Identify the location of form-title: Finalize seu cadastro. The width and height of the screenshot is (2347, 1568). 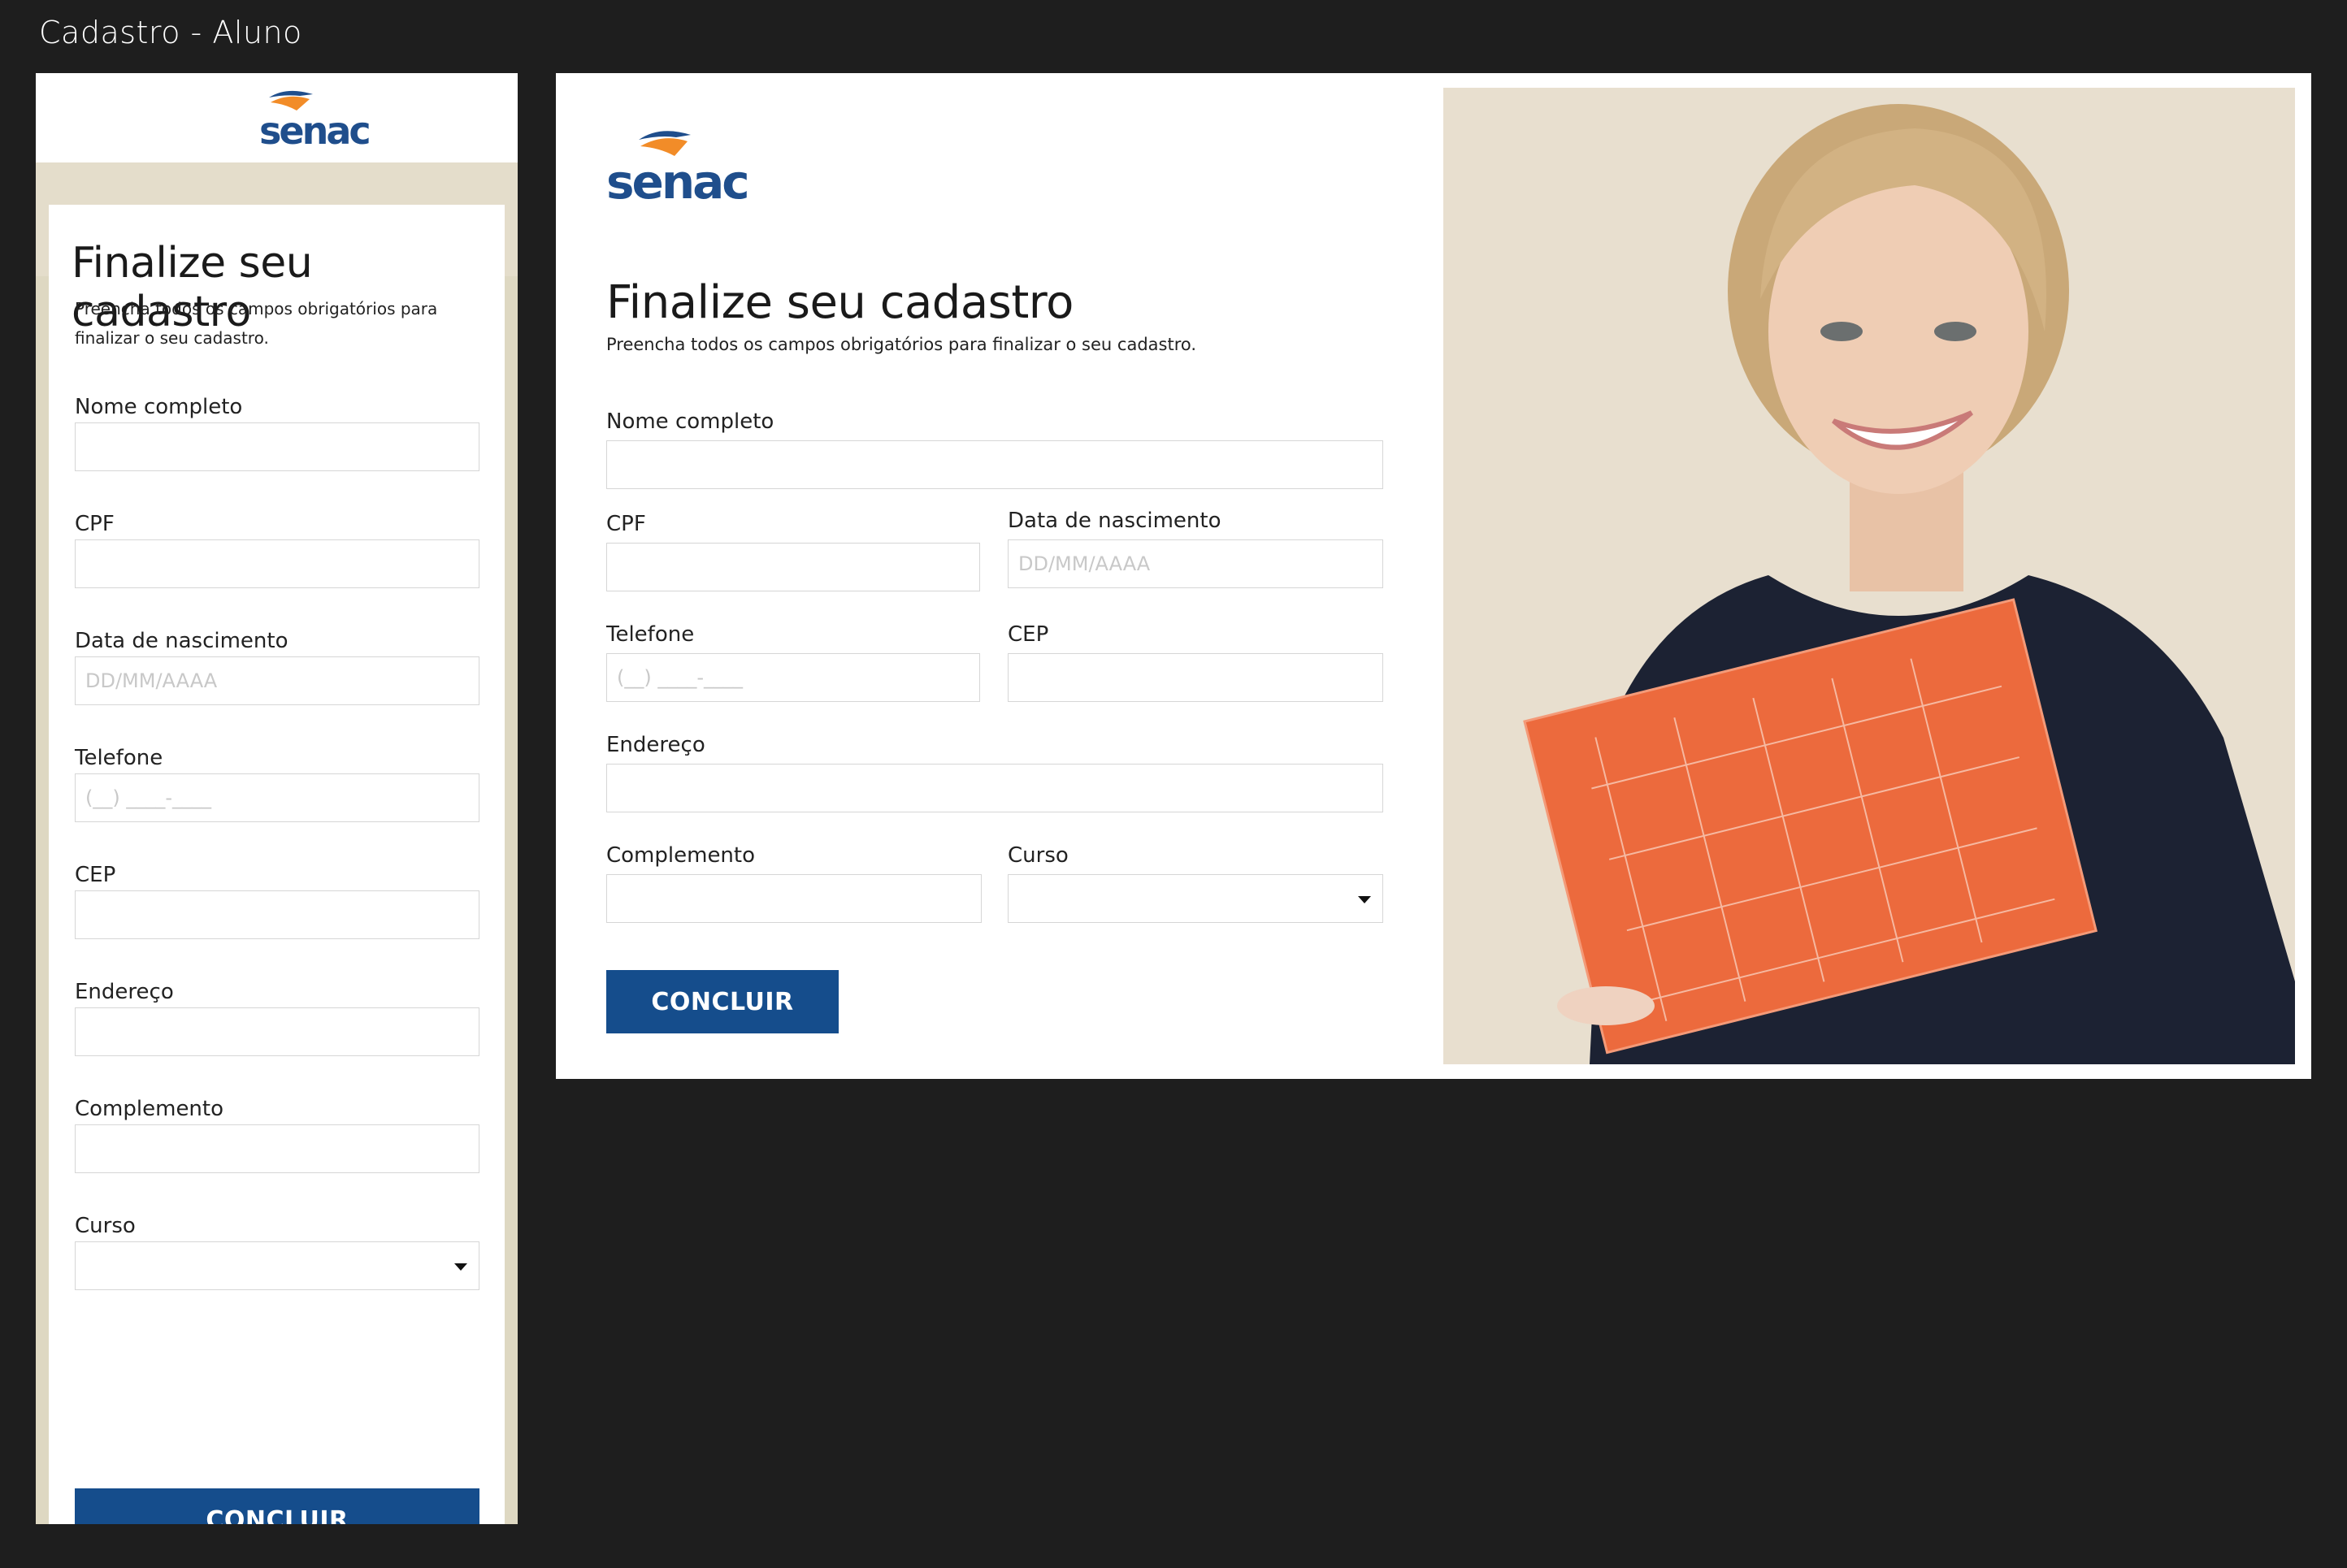
(840, 302).